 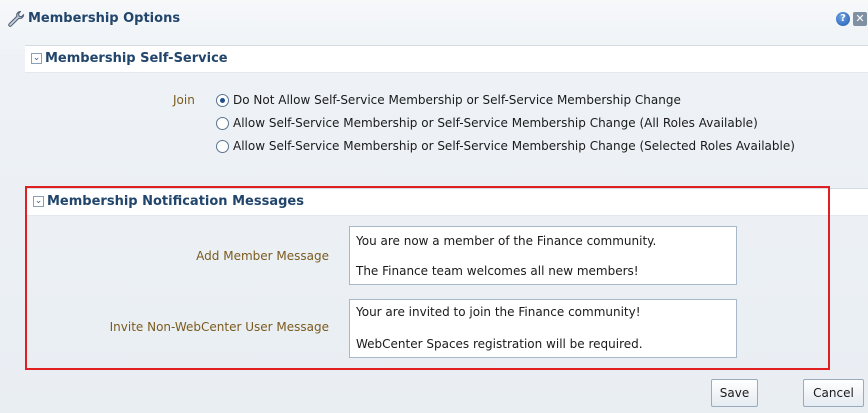 I want to click on chevron-down-icon: ⌄, so click(x=36, y=58).